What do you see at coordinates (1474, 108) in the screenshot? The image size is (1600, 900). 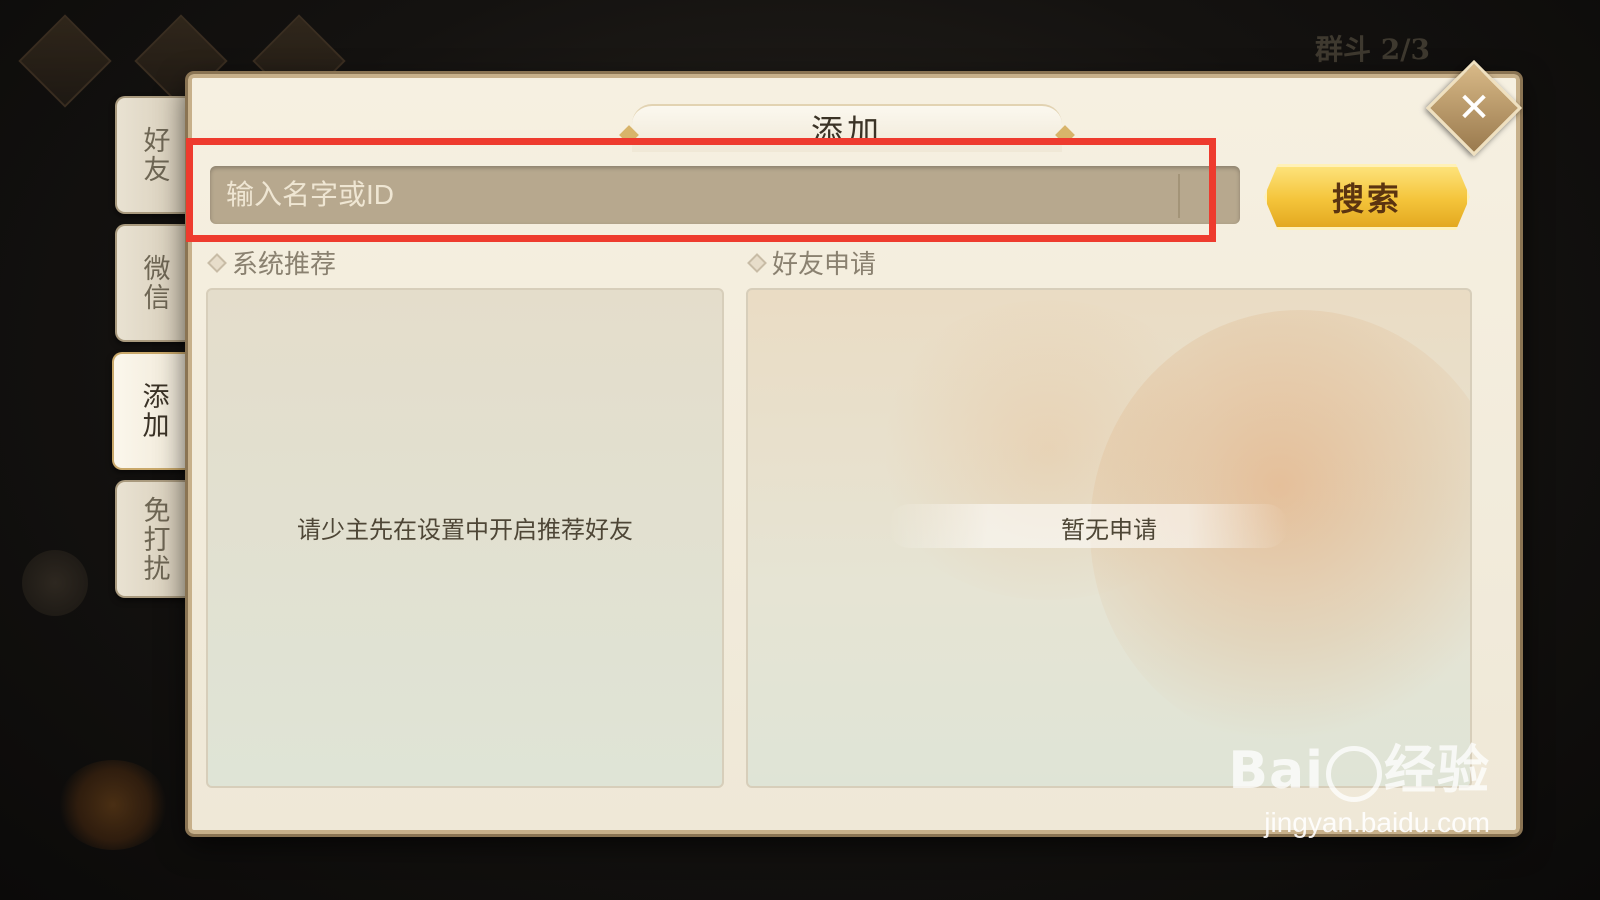 I see `close-icon: ✕` at bounding box center [1474, 108].